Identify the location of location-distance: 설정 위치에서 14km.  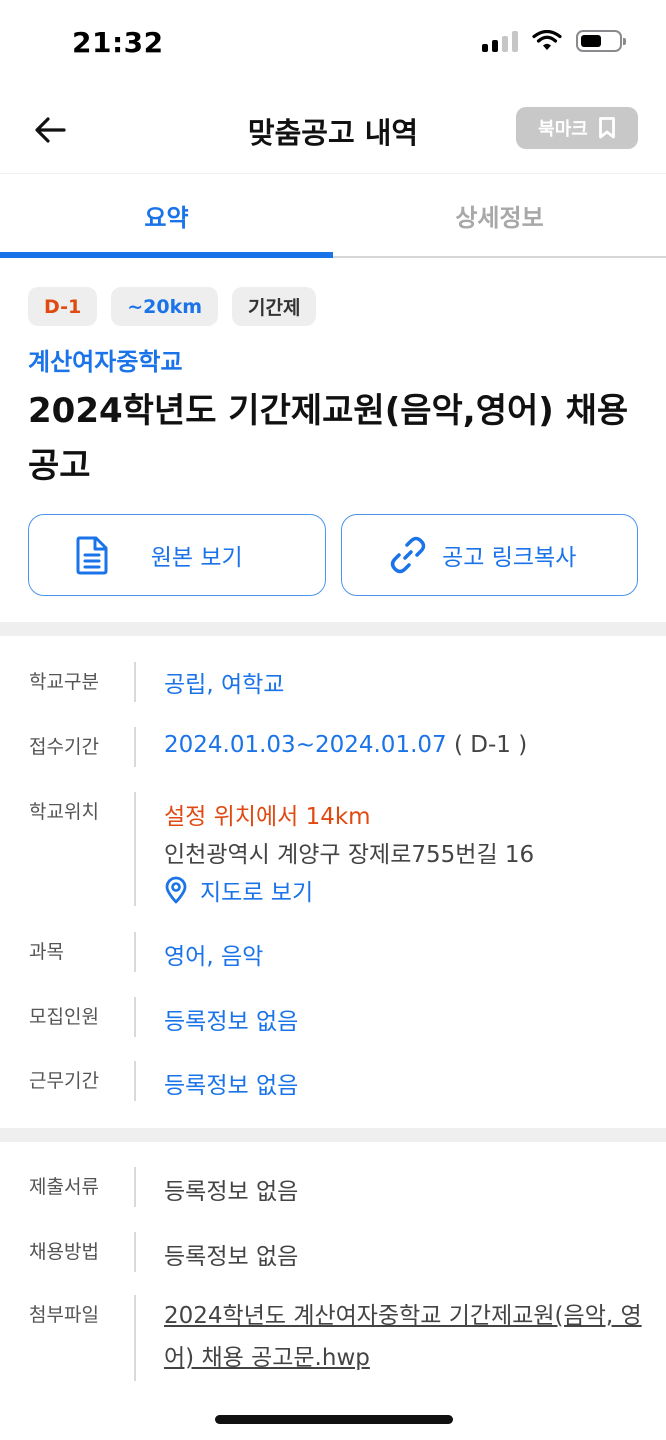
(267, 817).